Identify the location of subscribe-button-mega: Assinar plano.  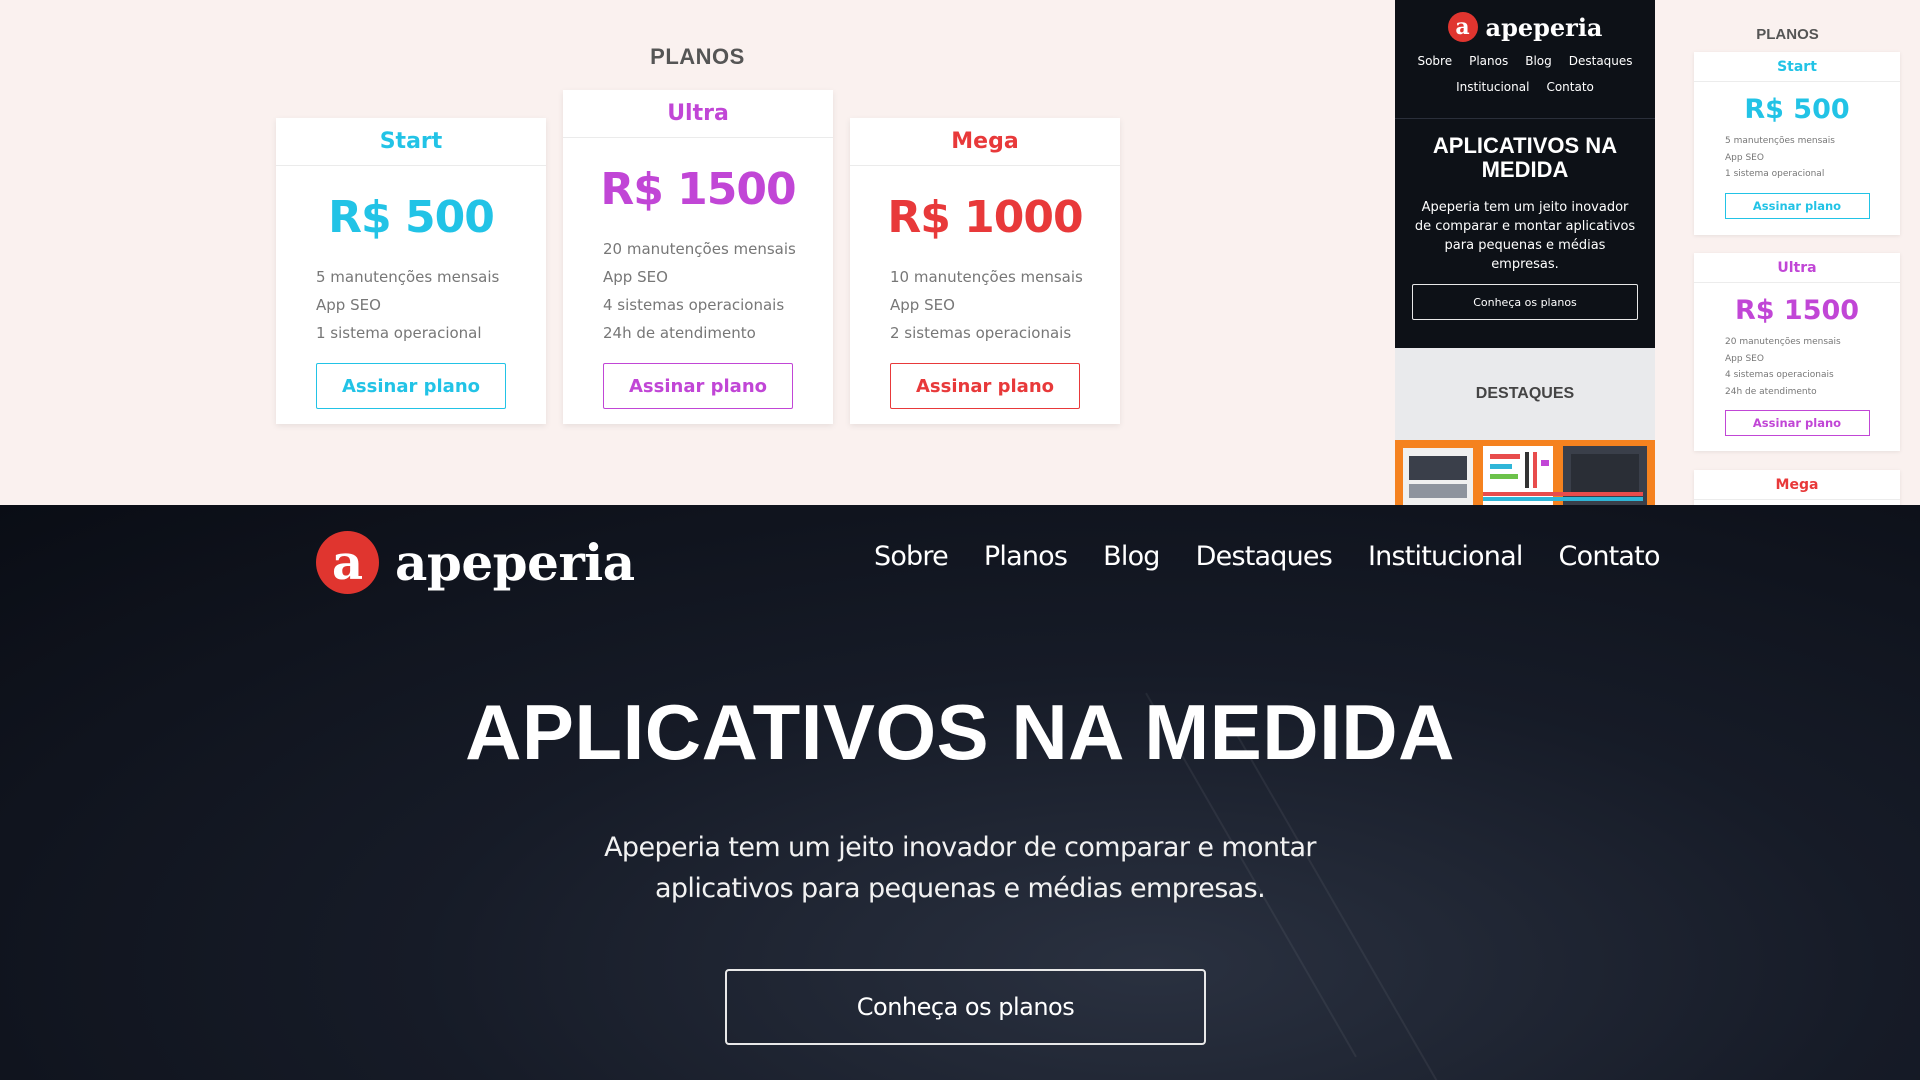
(985, 386).